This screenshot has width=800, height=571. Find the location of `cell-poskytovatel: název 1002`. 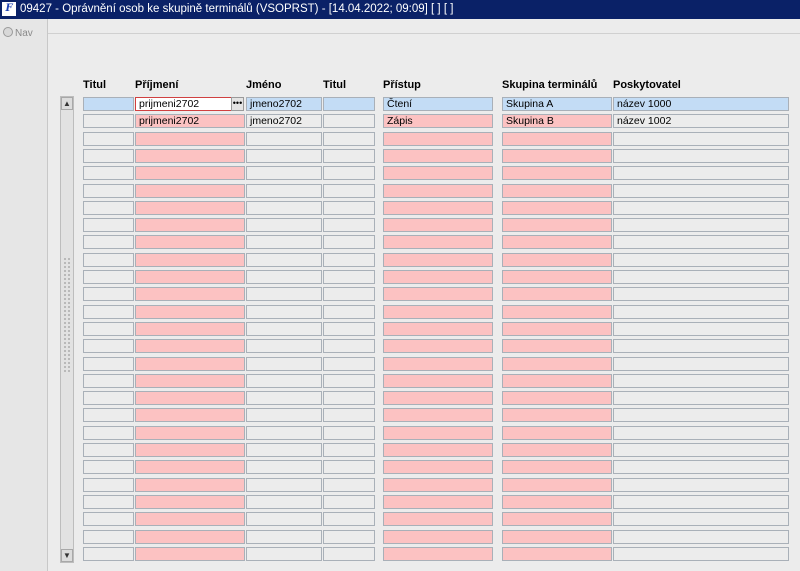

cell-poskytovatel: název 1002 is located at coordinates (701, 121).